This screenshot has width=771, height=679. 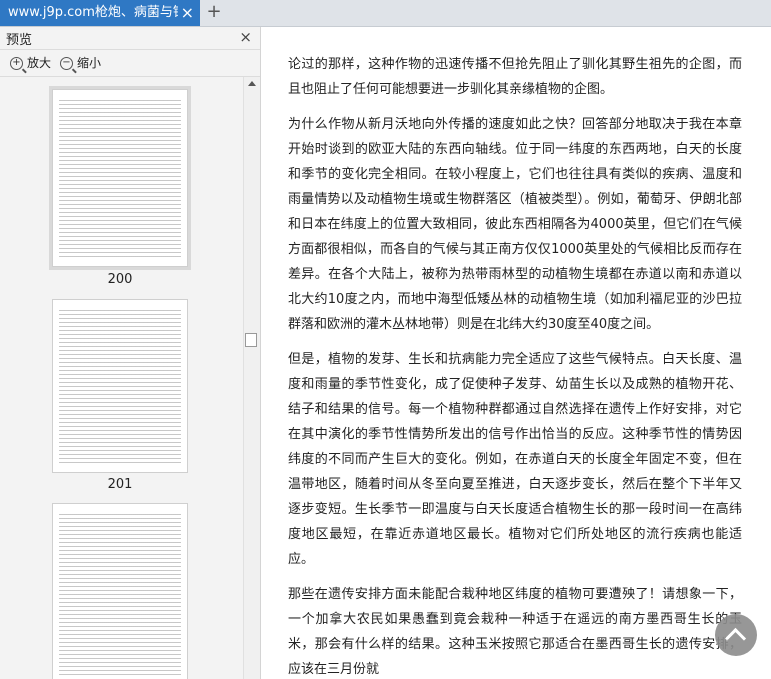 I want to click on tab-bar: www.j9p.com枪炮、病菌与钢铁 × +, so click(x=385, y=13).